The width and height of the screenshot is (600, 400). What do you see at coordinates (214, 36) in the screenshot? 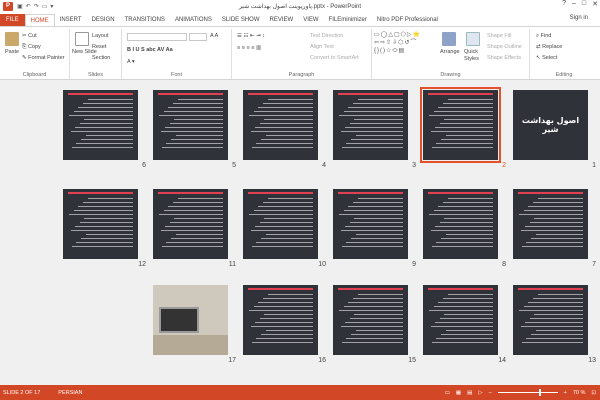
I see `font-grow-icon: A A` at bounding box center [214, 36].